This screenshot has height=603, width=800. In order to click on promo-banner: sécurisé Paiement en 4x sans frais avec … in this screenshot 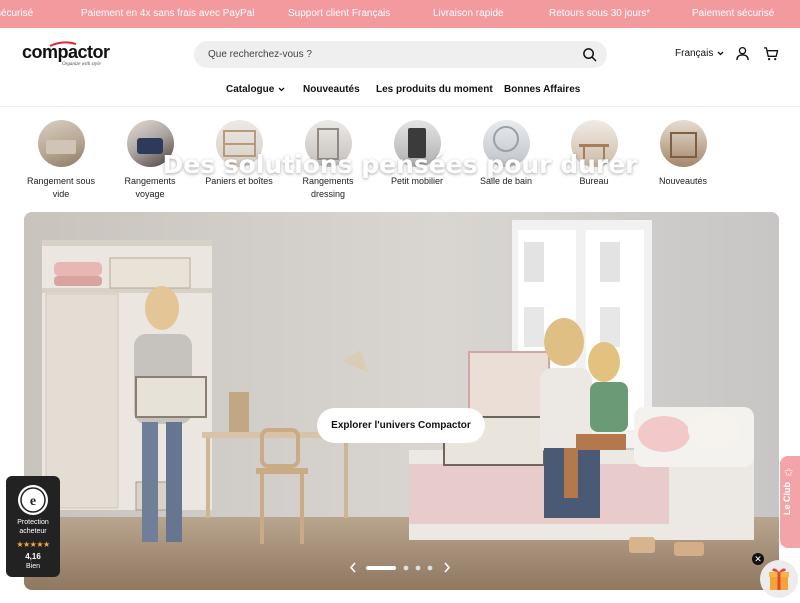, I will do `click(400, 14)`.